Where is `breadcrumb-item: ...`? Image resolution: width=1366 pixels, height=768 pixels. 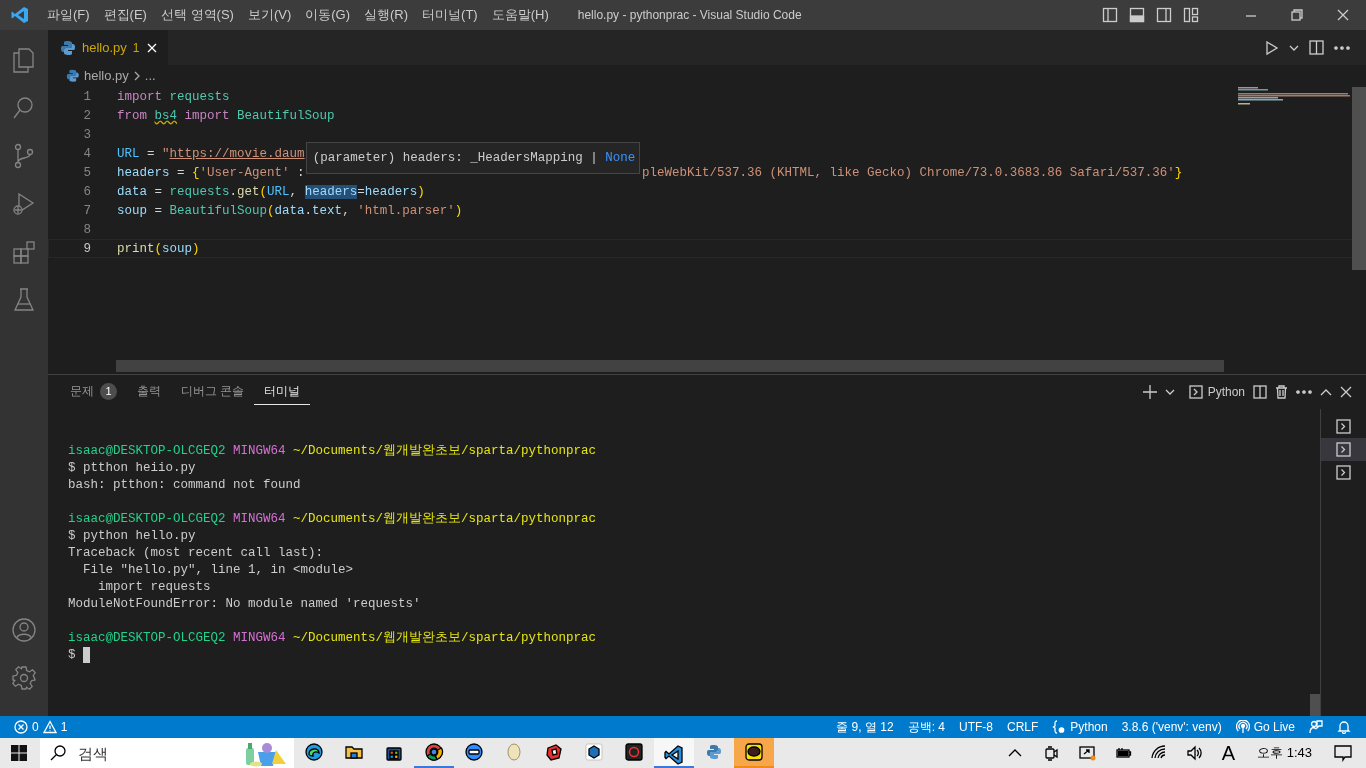 breadcrumb-item: ... is located at coordinates (150, 76).